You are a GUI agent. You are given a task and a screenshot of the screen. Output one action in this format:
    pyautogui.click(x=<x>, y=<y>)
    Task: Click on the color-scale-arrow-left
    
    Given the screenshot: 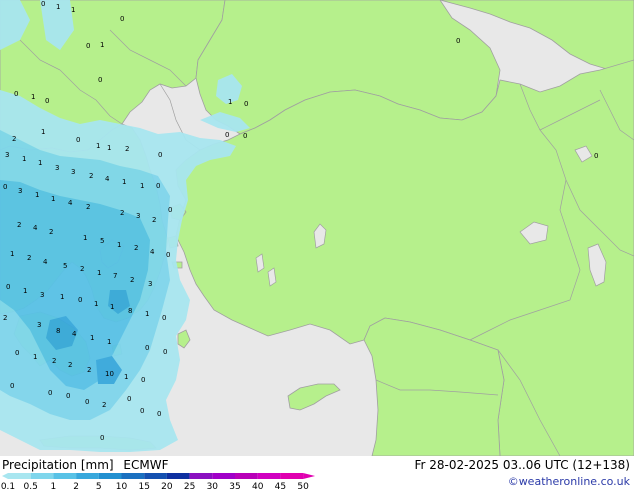 What is the action you would take?
    pyautogui.click(x=5, y=476)
    